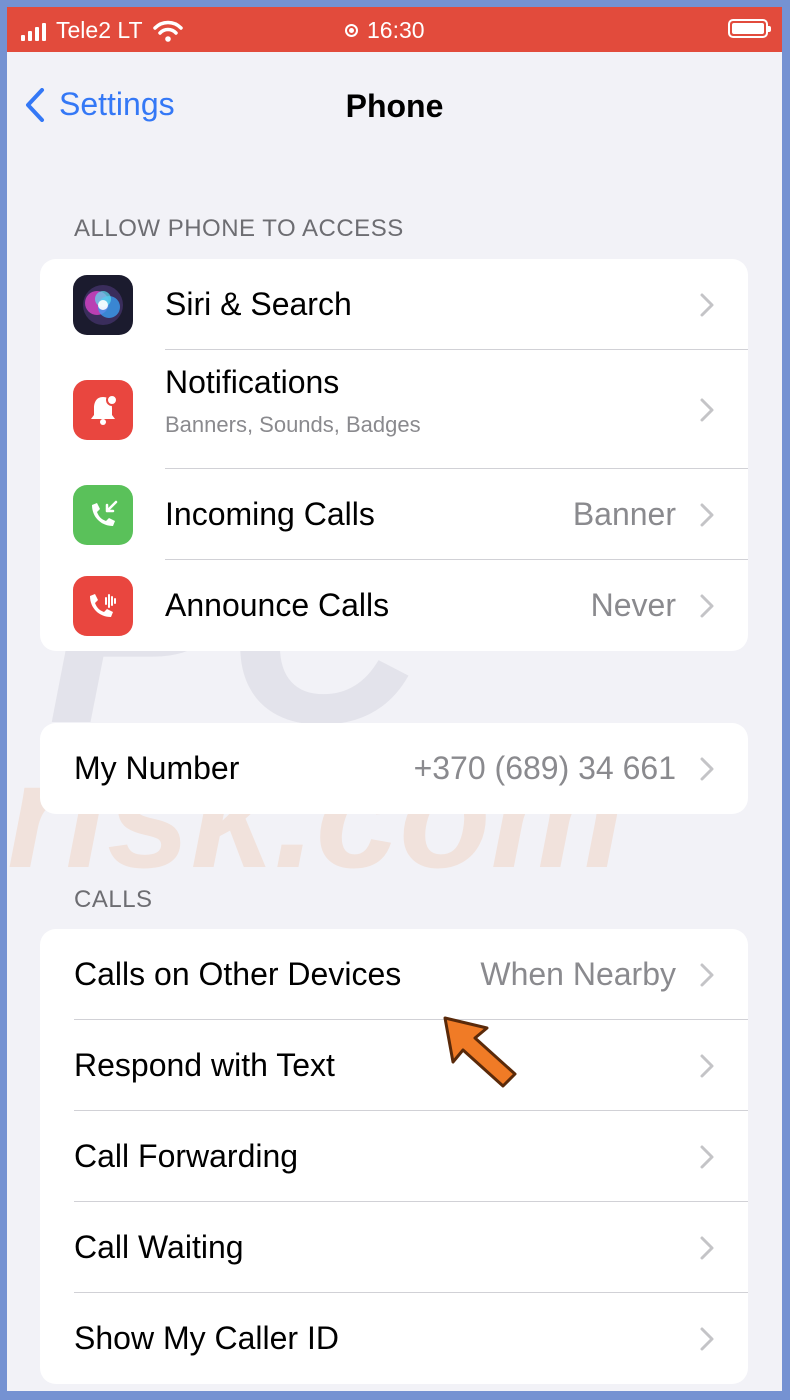  I want to click on call-waiting-row: Call Waiting, so click(394, 1247).